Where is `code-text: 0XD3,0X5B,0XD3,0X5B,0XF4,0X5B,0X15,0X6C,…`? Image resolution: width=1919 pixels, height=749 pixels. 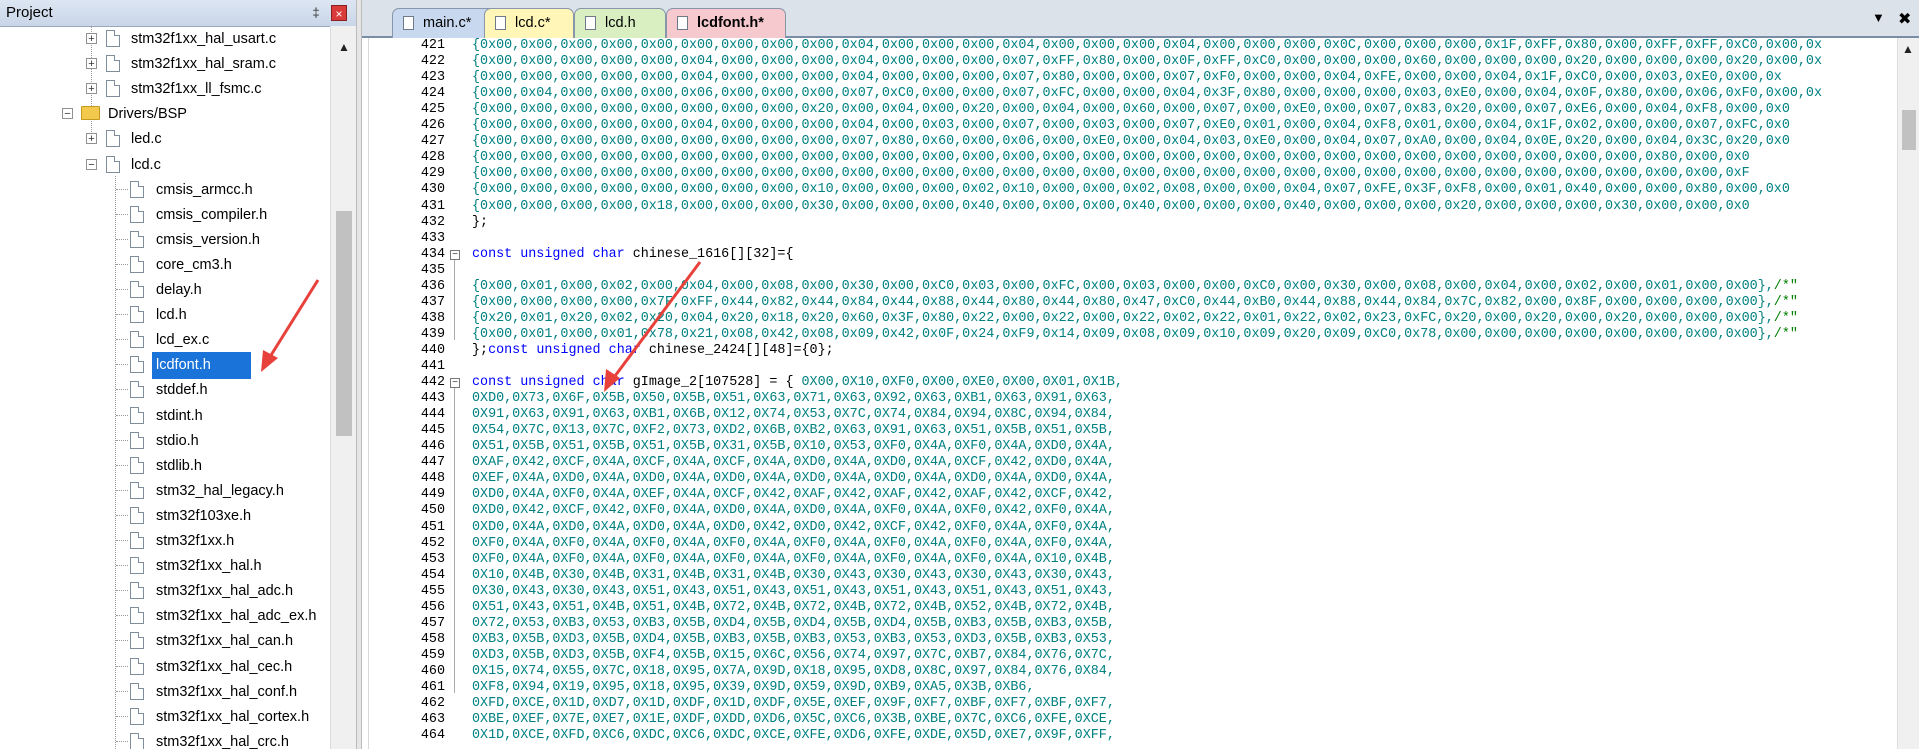
code-text: 0XD3,0X5B,0XD3,0X5B,0XF4,0X5B,0X15,0X6C,… is located at coordinates (793, 655).